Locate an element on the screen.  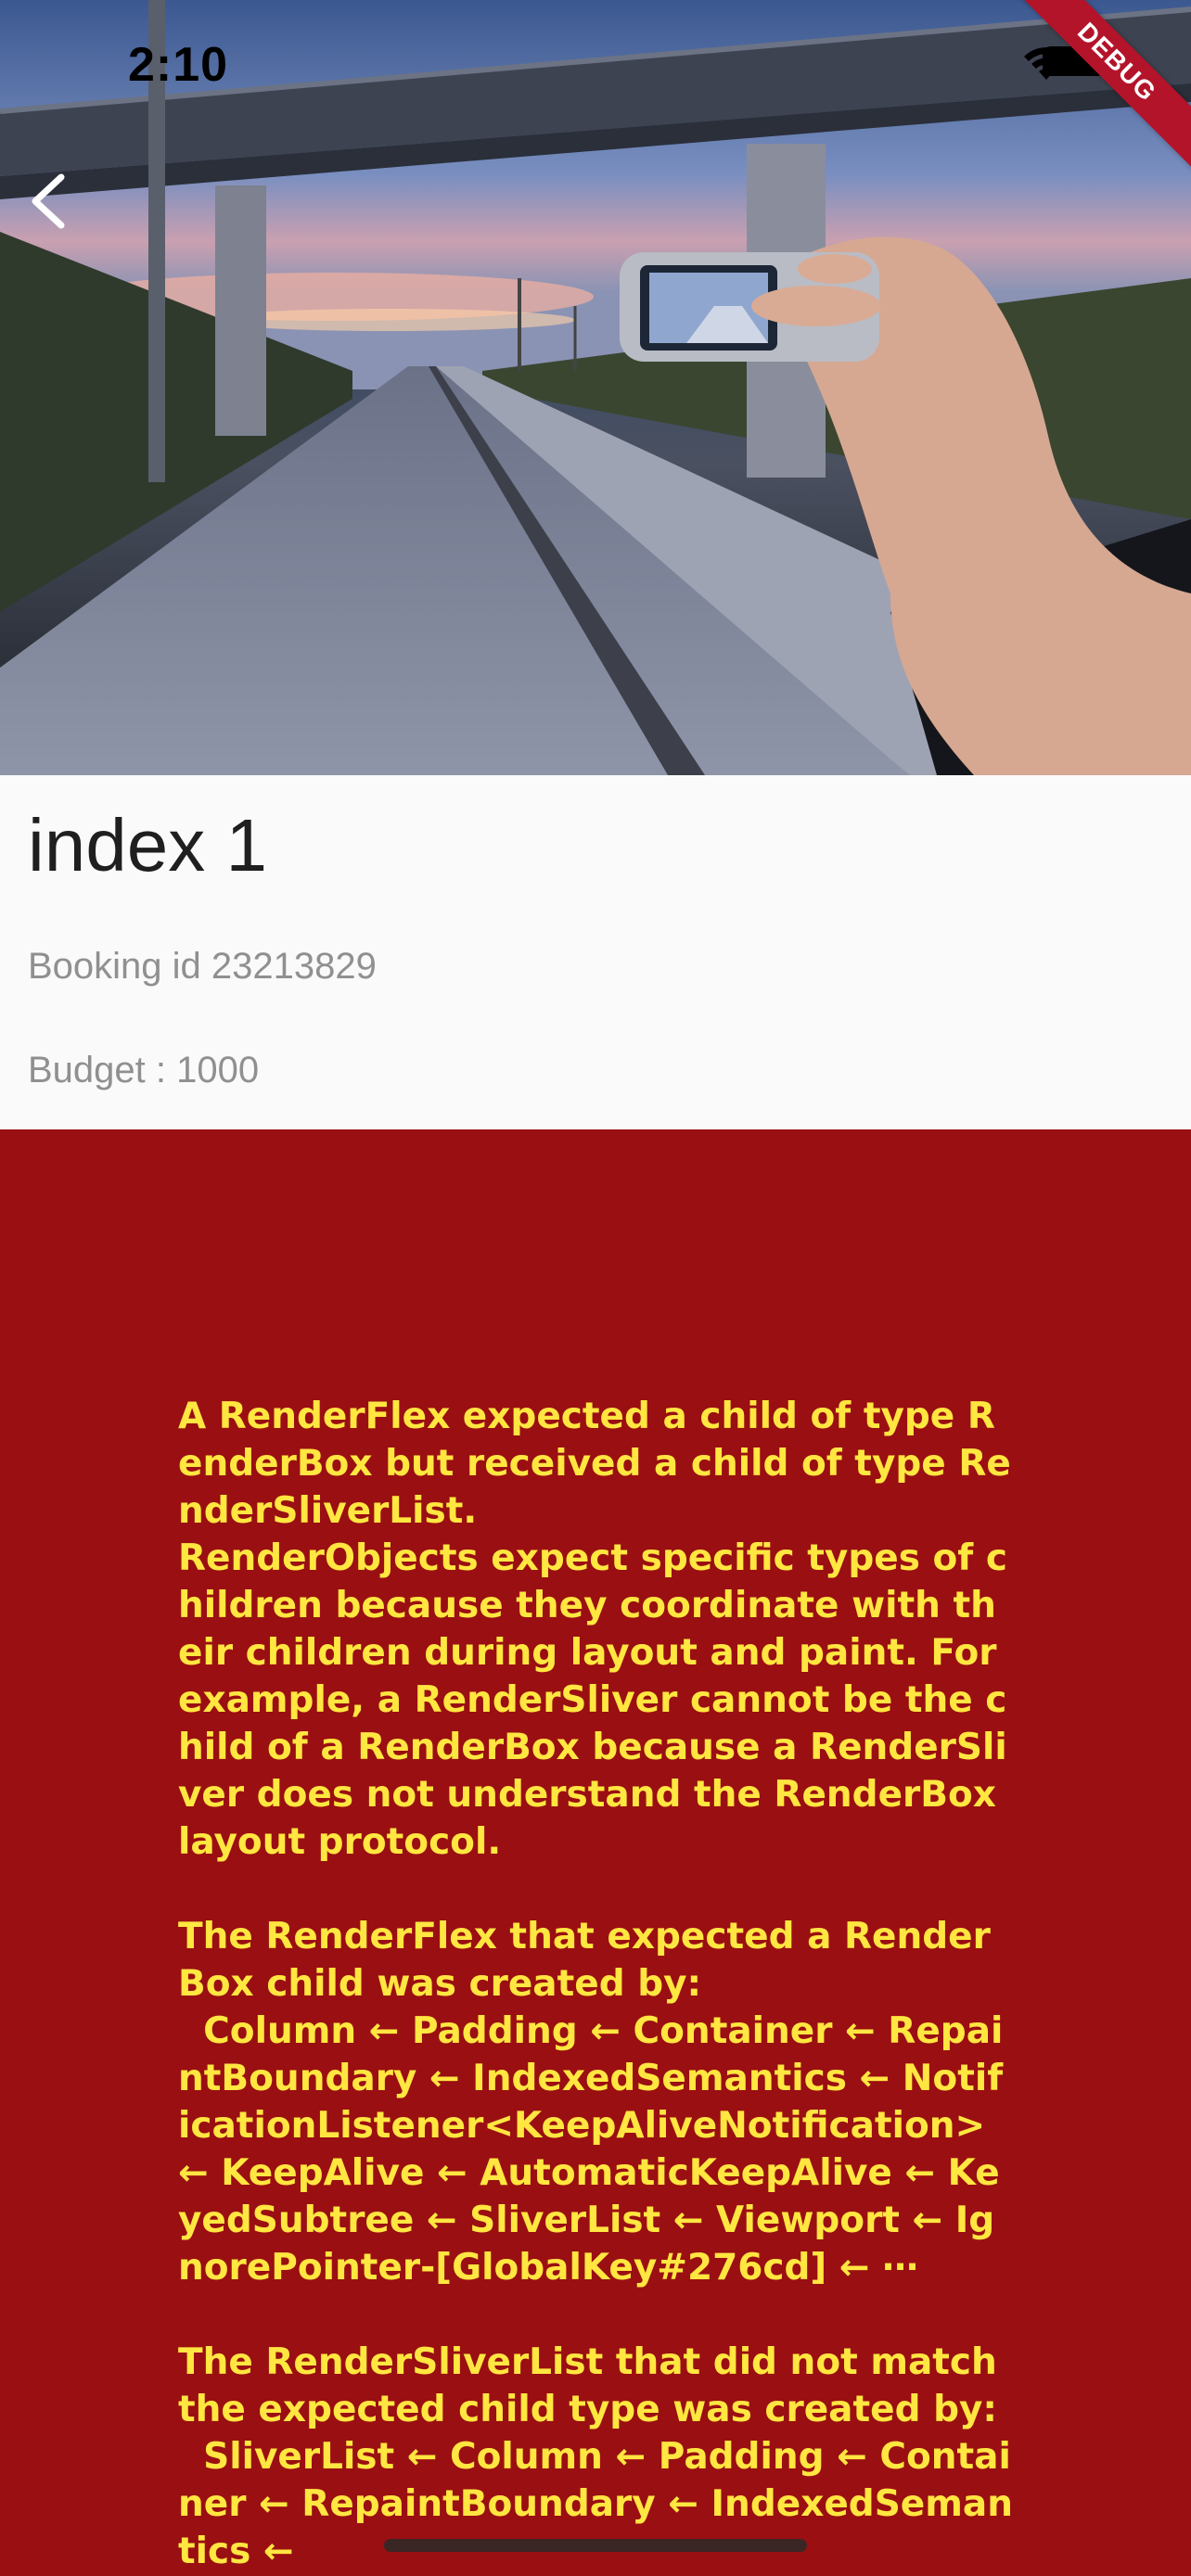
item-title: index 1 is located at coordinates (147, 845).